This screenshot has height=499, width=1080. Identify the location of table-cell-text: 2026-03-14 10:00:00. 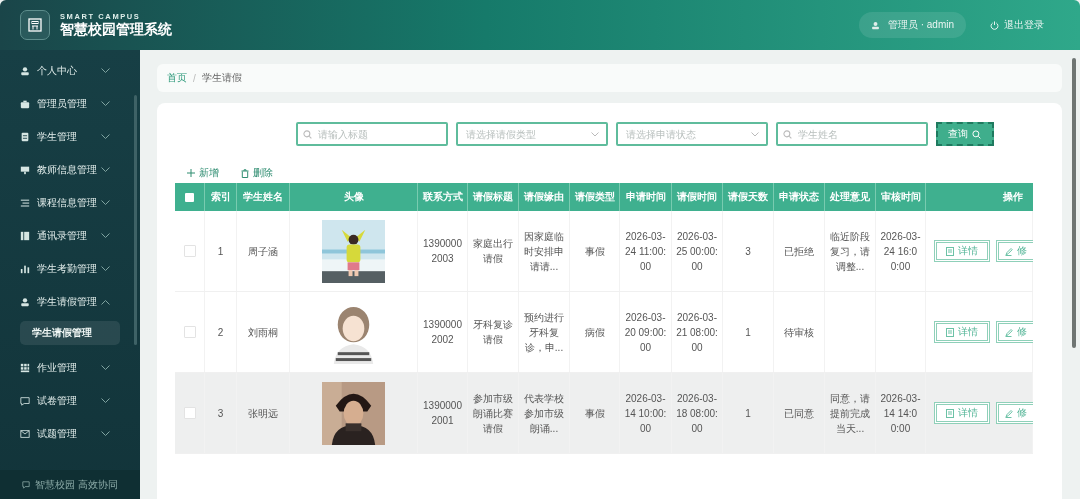
(645, 413).